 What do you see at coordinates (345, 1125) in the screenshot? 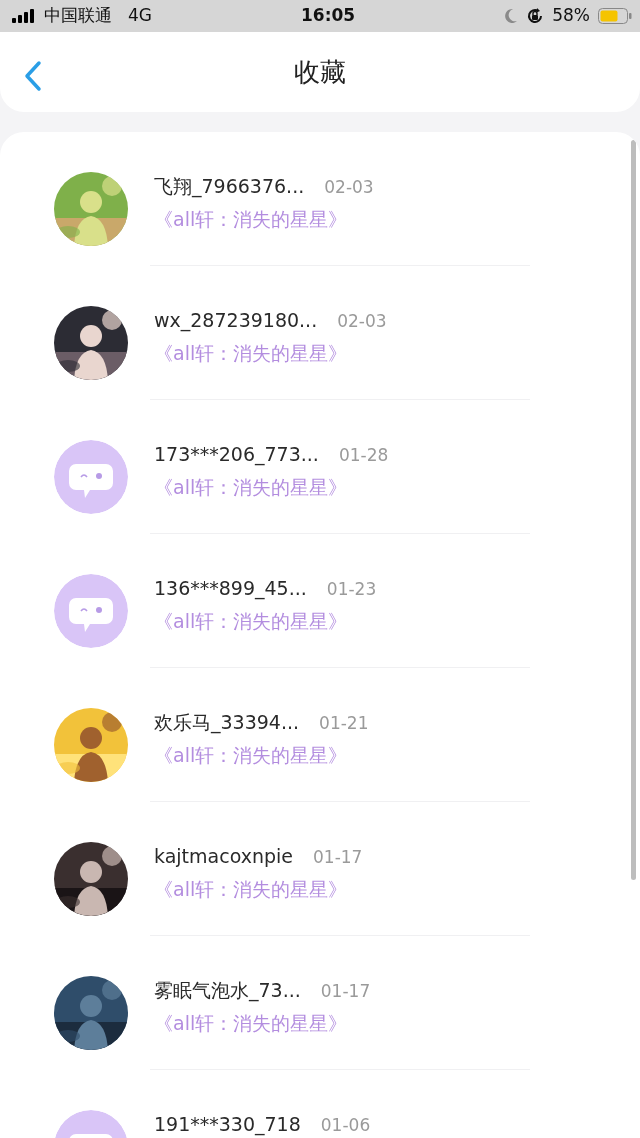
I see `favorite-date: 01-06` at bounding box center [345, 1125].